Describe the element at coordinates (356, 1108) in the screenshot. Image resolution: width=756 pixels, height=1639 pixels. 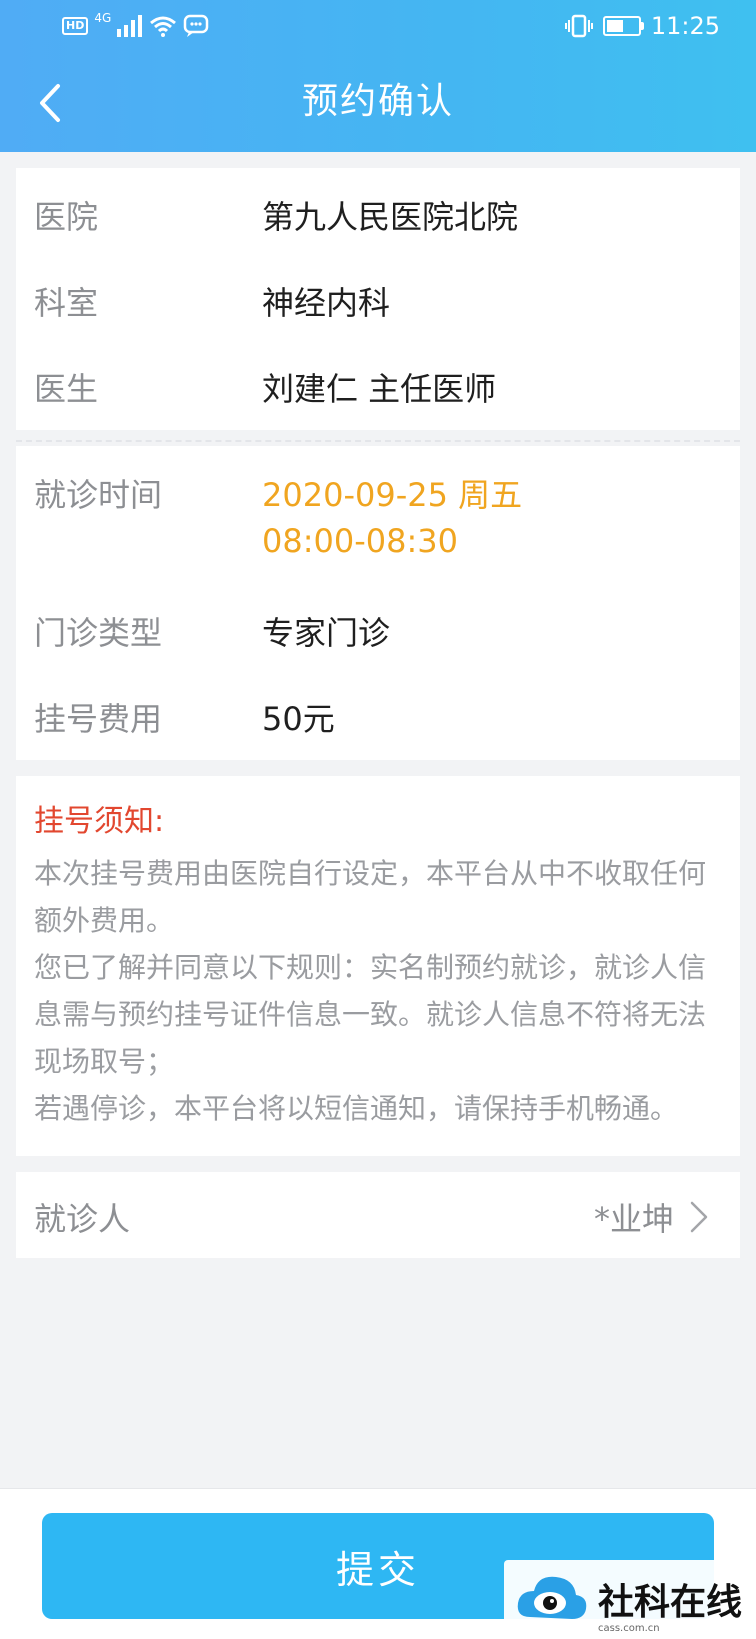
I see `notice-paragraph: 若遇停诊，本平台将以短信通知，请保持手机畅通。` at that location.